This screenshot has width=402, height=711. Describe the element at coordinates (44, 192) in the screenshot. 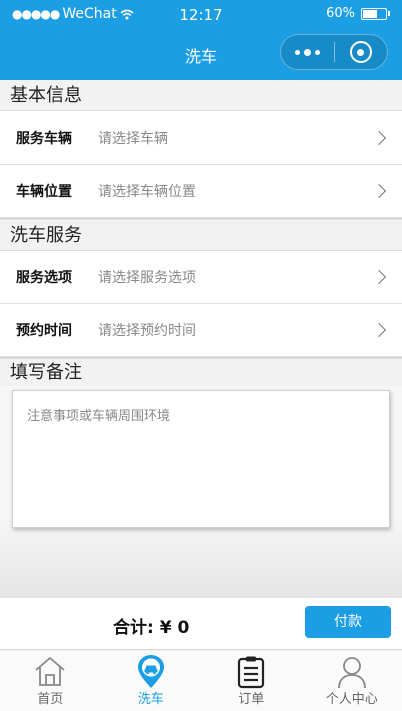

I see `row-label: 车辆位置` at that location.